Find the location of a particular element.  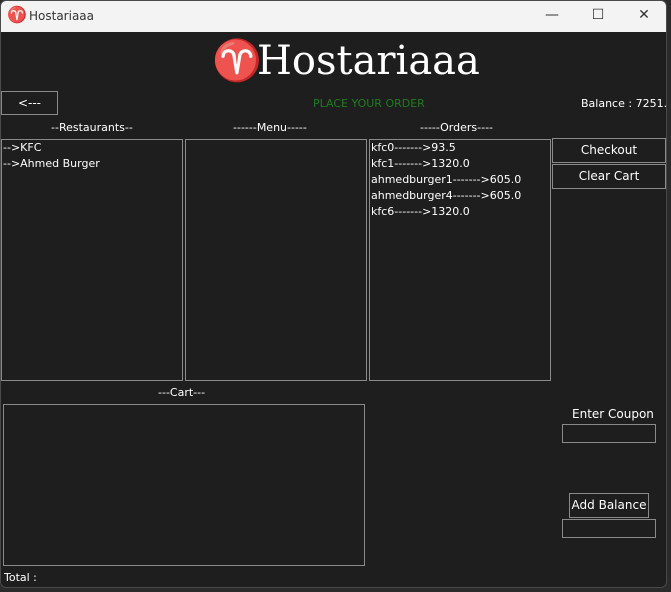

minimize-icon: — is located at coordinates (552, 16).